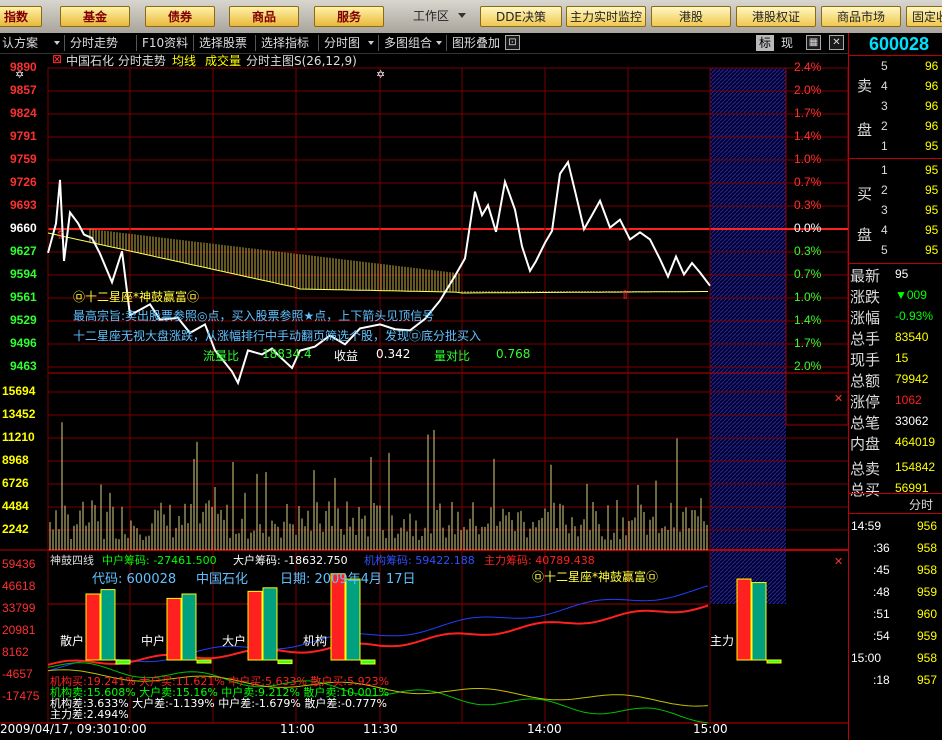  Describe the element at coordinates (17, 674) in the screenshot. I see `indicator-tick: -4657` at that location.